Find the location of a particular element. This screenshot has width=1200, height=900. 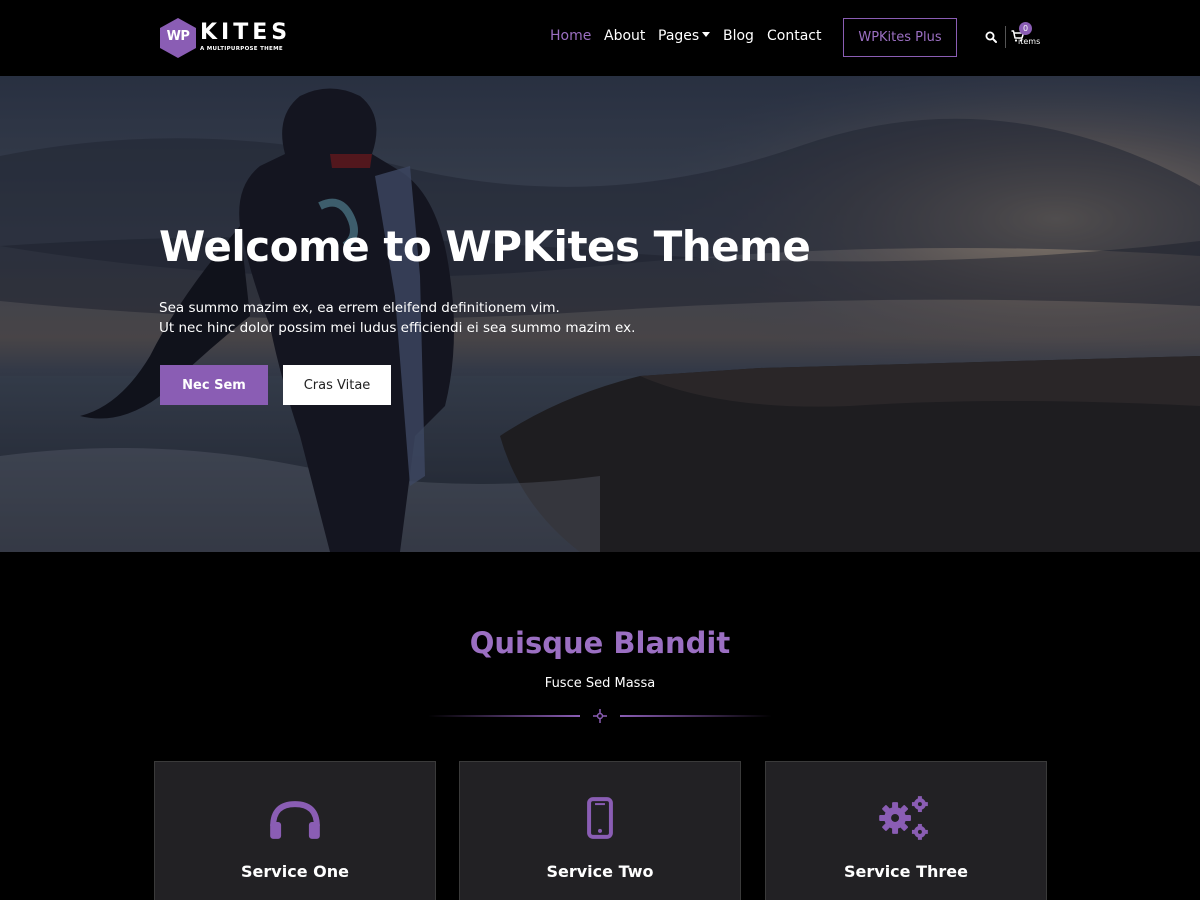

cart-count-badge: 0 is located at coordinates (1025, 28).